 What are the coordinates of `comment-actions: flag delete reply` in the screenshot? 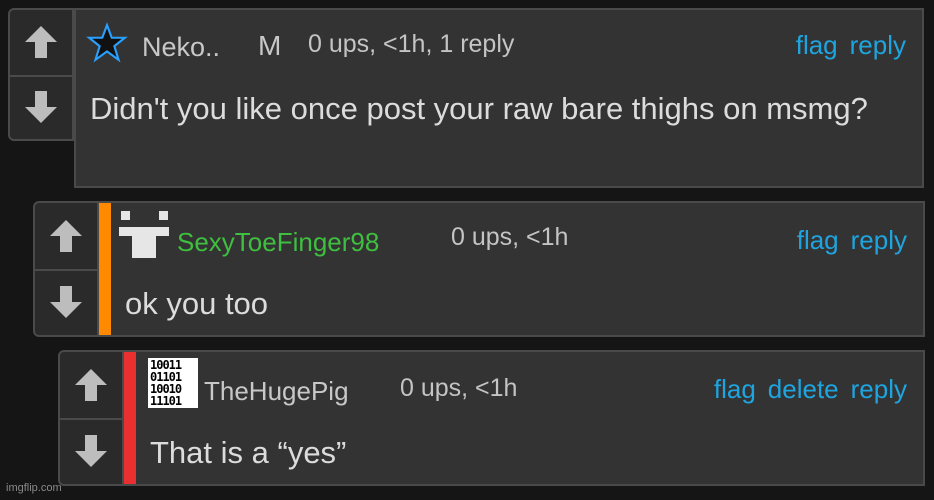 It's located at (810, 389).